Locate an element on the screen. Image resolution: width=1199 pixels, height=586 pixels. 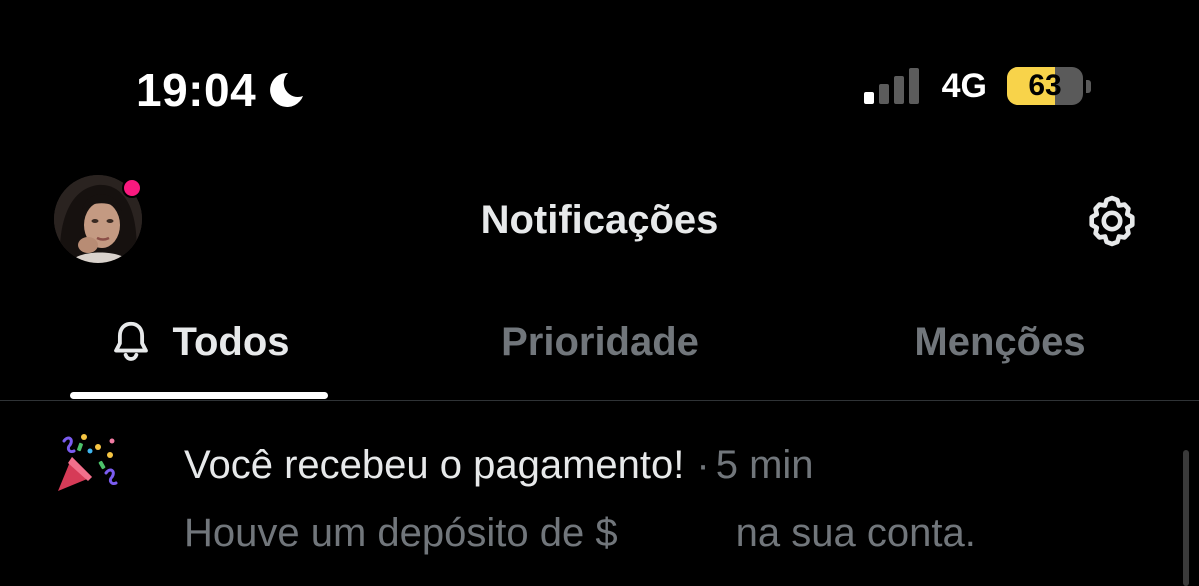
tab-todos: Todos is located at coordinates (199, 350).